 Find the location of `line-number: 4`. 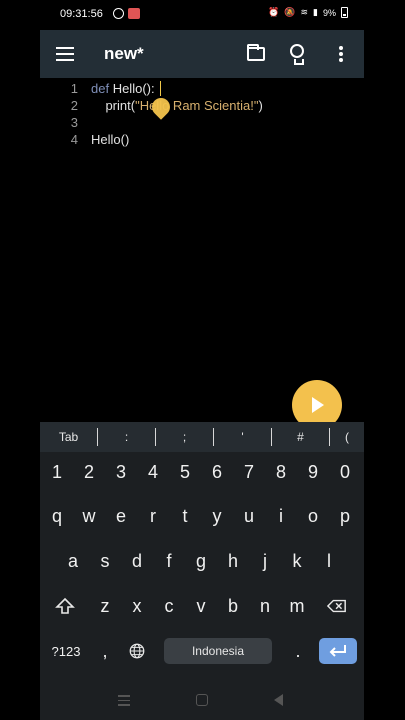

line-number: 4 is located at coordinates (74, 139).